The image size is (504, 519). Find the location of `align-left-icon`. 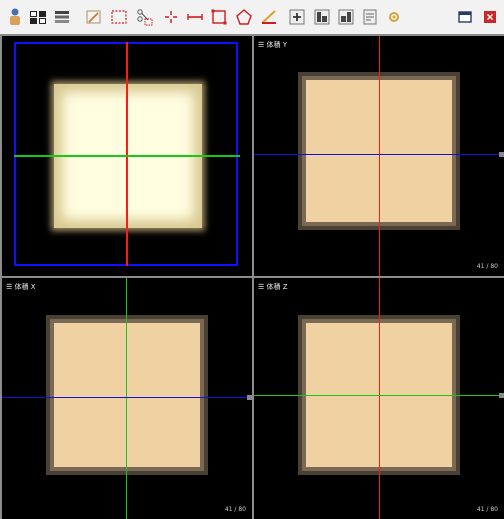

align-left-icon is located at coordinates (322, 17).